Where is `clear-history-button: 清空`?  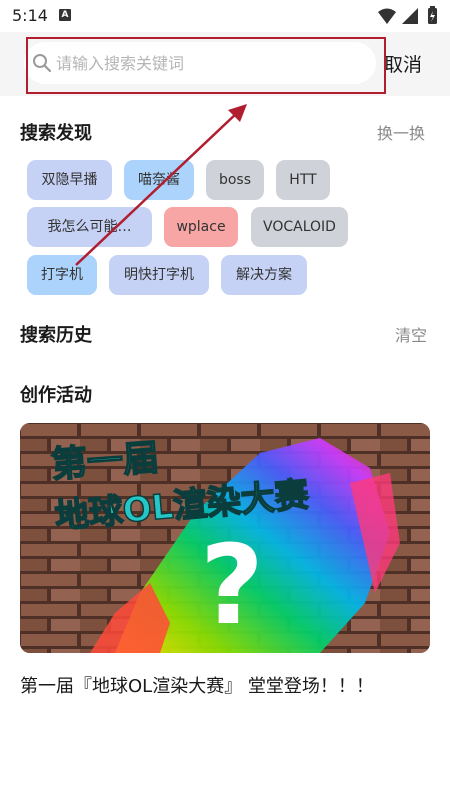 clear-history-button: 清空 is located at coordinates (411, 334).